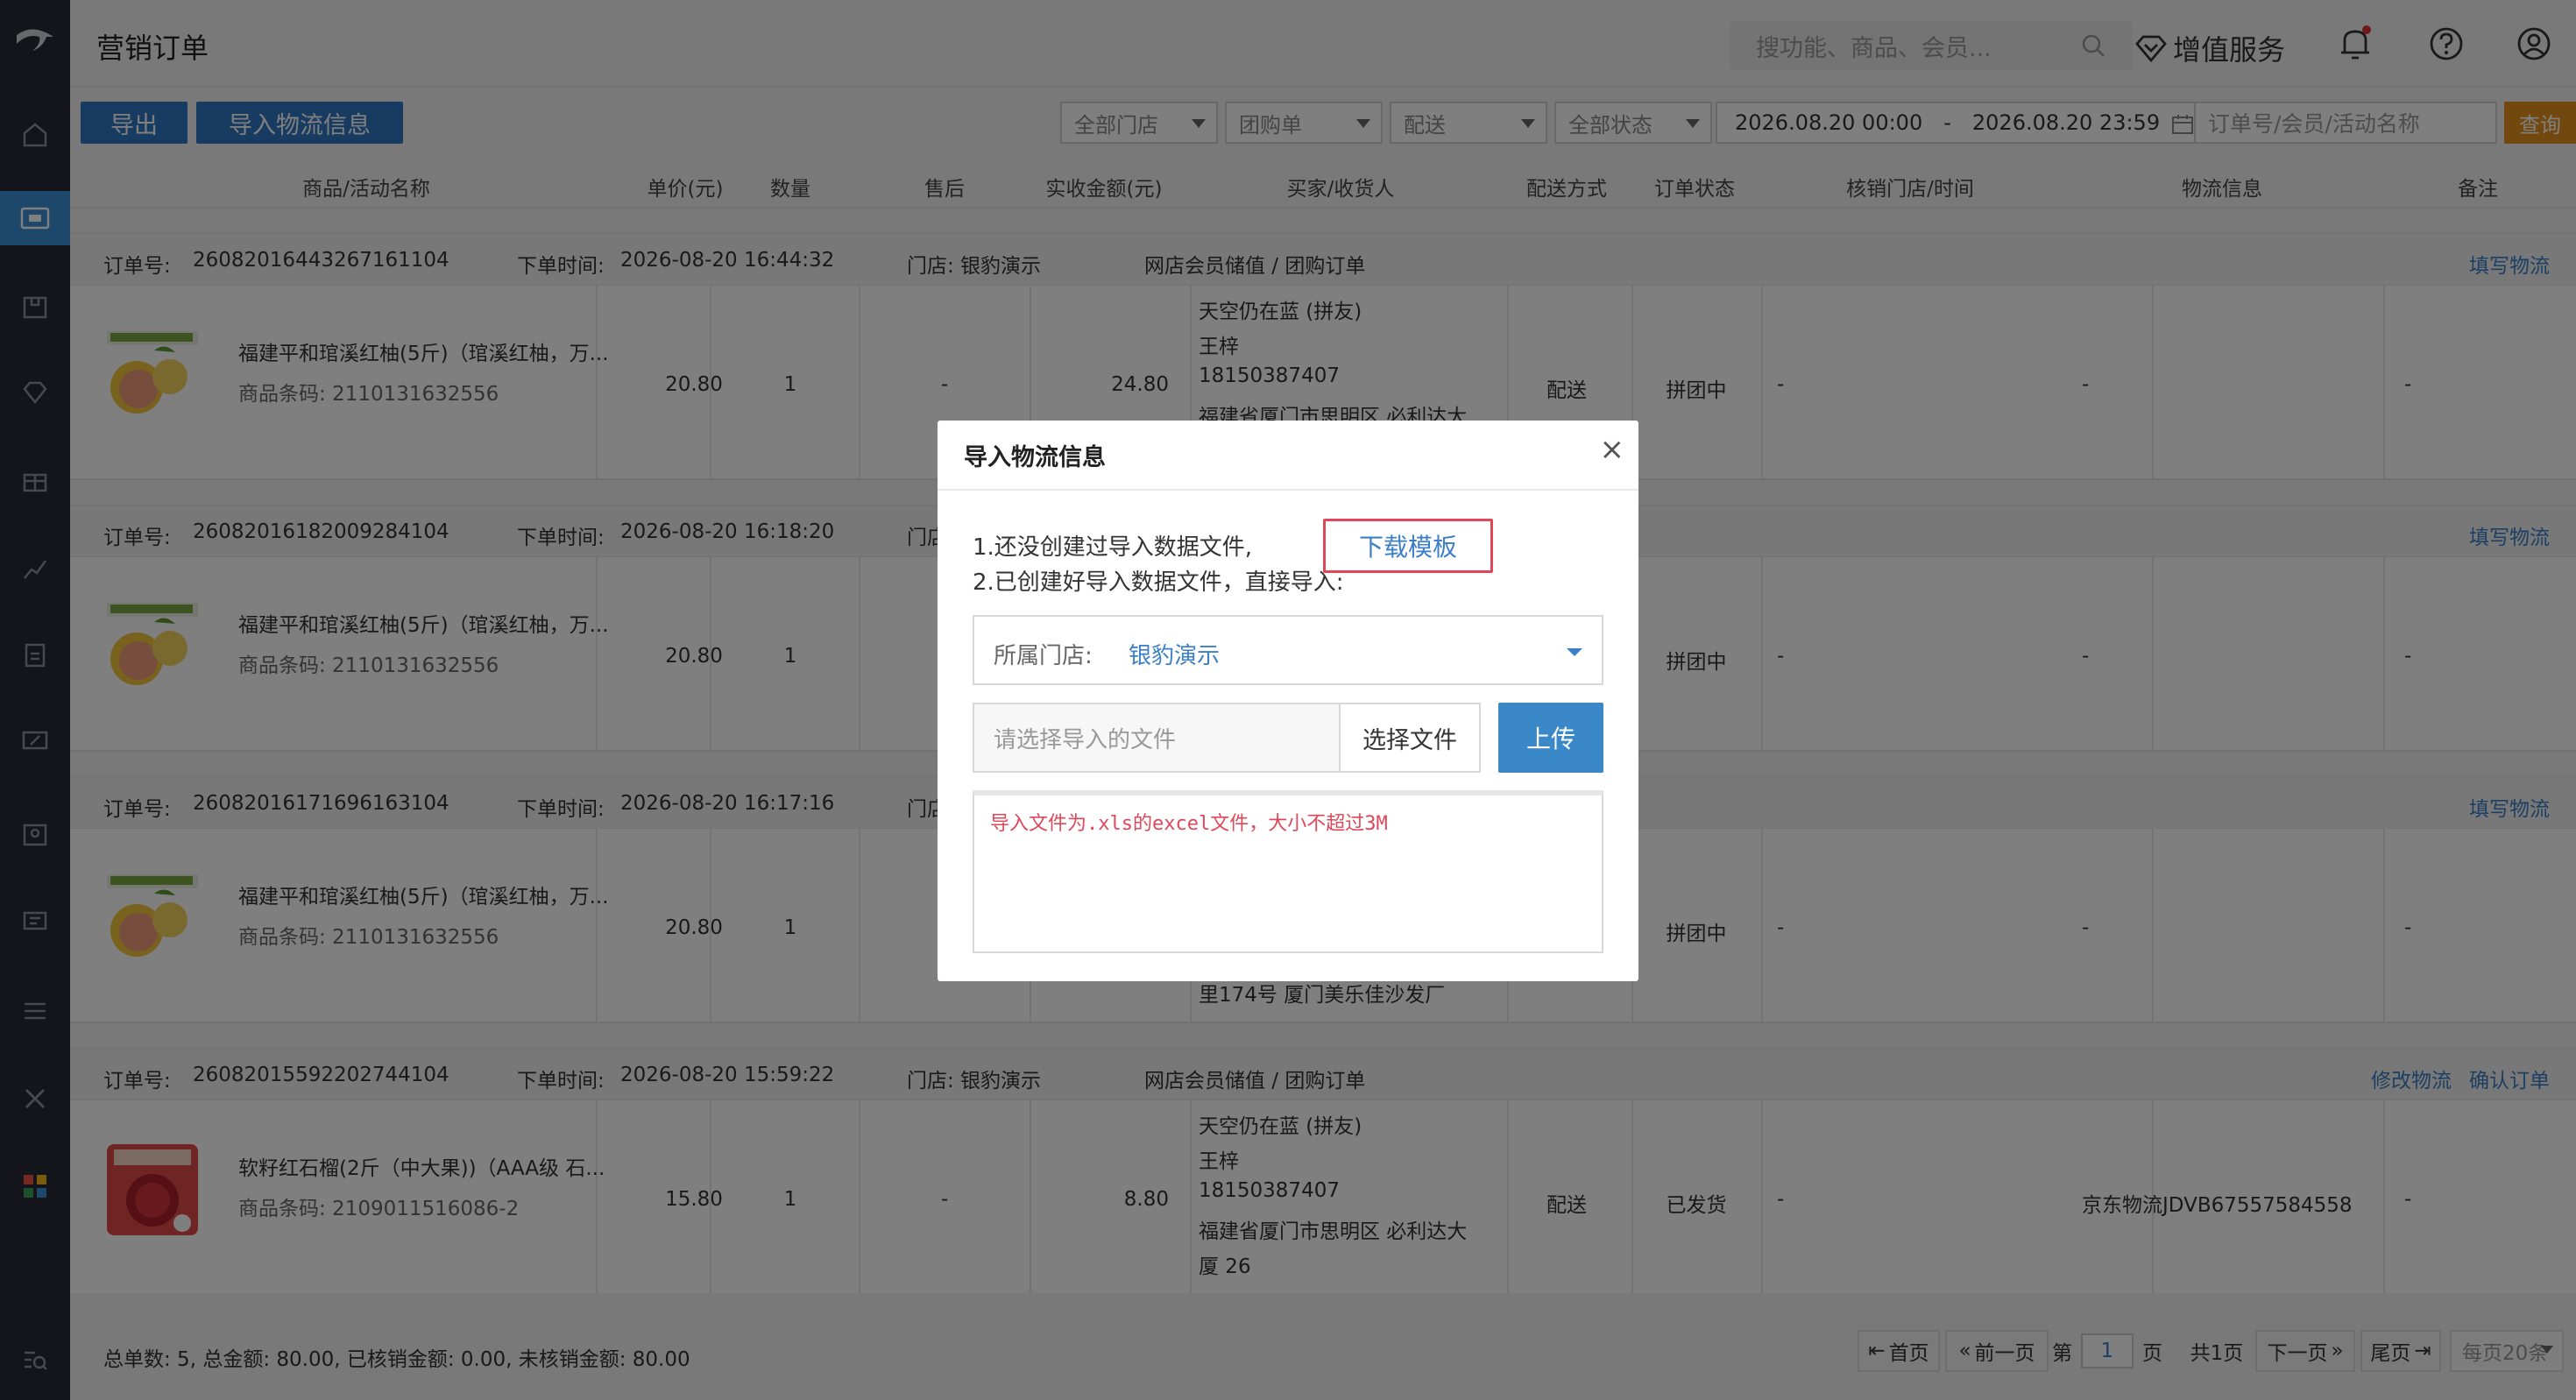 The image size is (2576, 1400). Describe the element at coordinates (1612, 450) in the screenshot. I see `close-icon: ×` at that location.